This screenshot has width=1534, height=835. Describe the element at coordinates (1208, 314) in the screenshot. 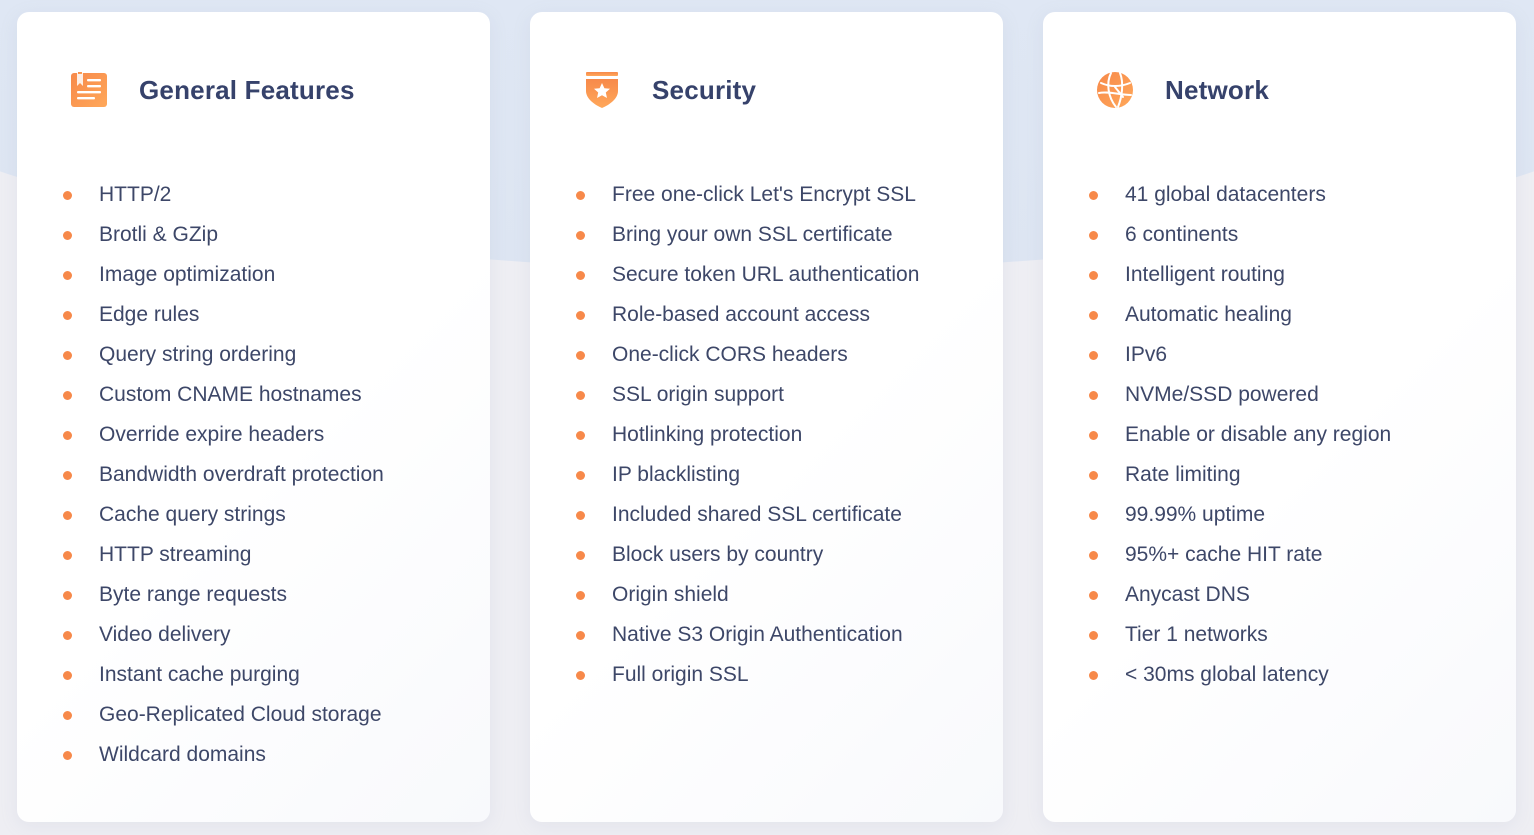

I see `feature-text: Automatic healing` at that location.